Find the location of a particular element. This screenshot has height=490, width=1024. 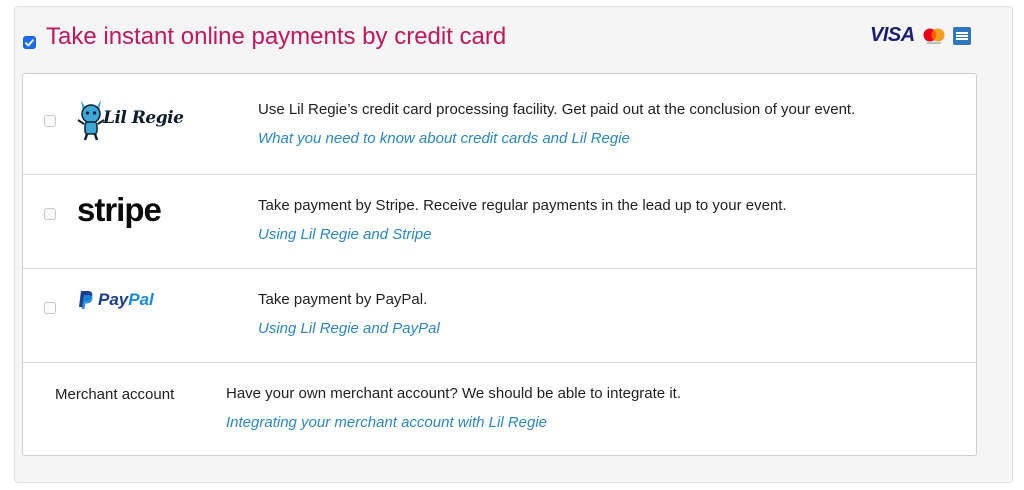

paypal-wordmark-pay: Pay is located at coordinates (113, 299).